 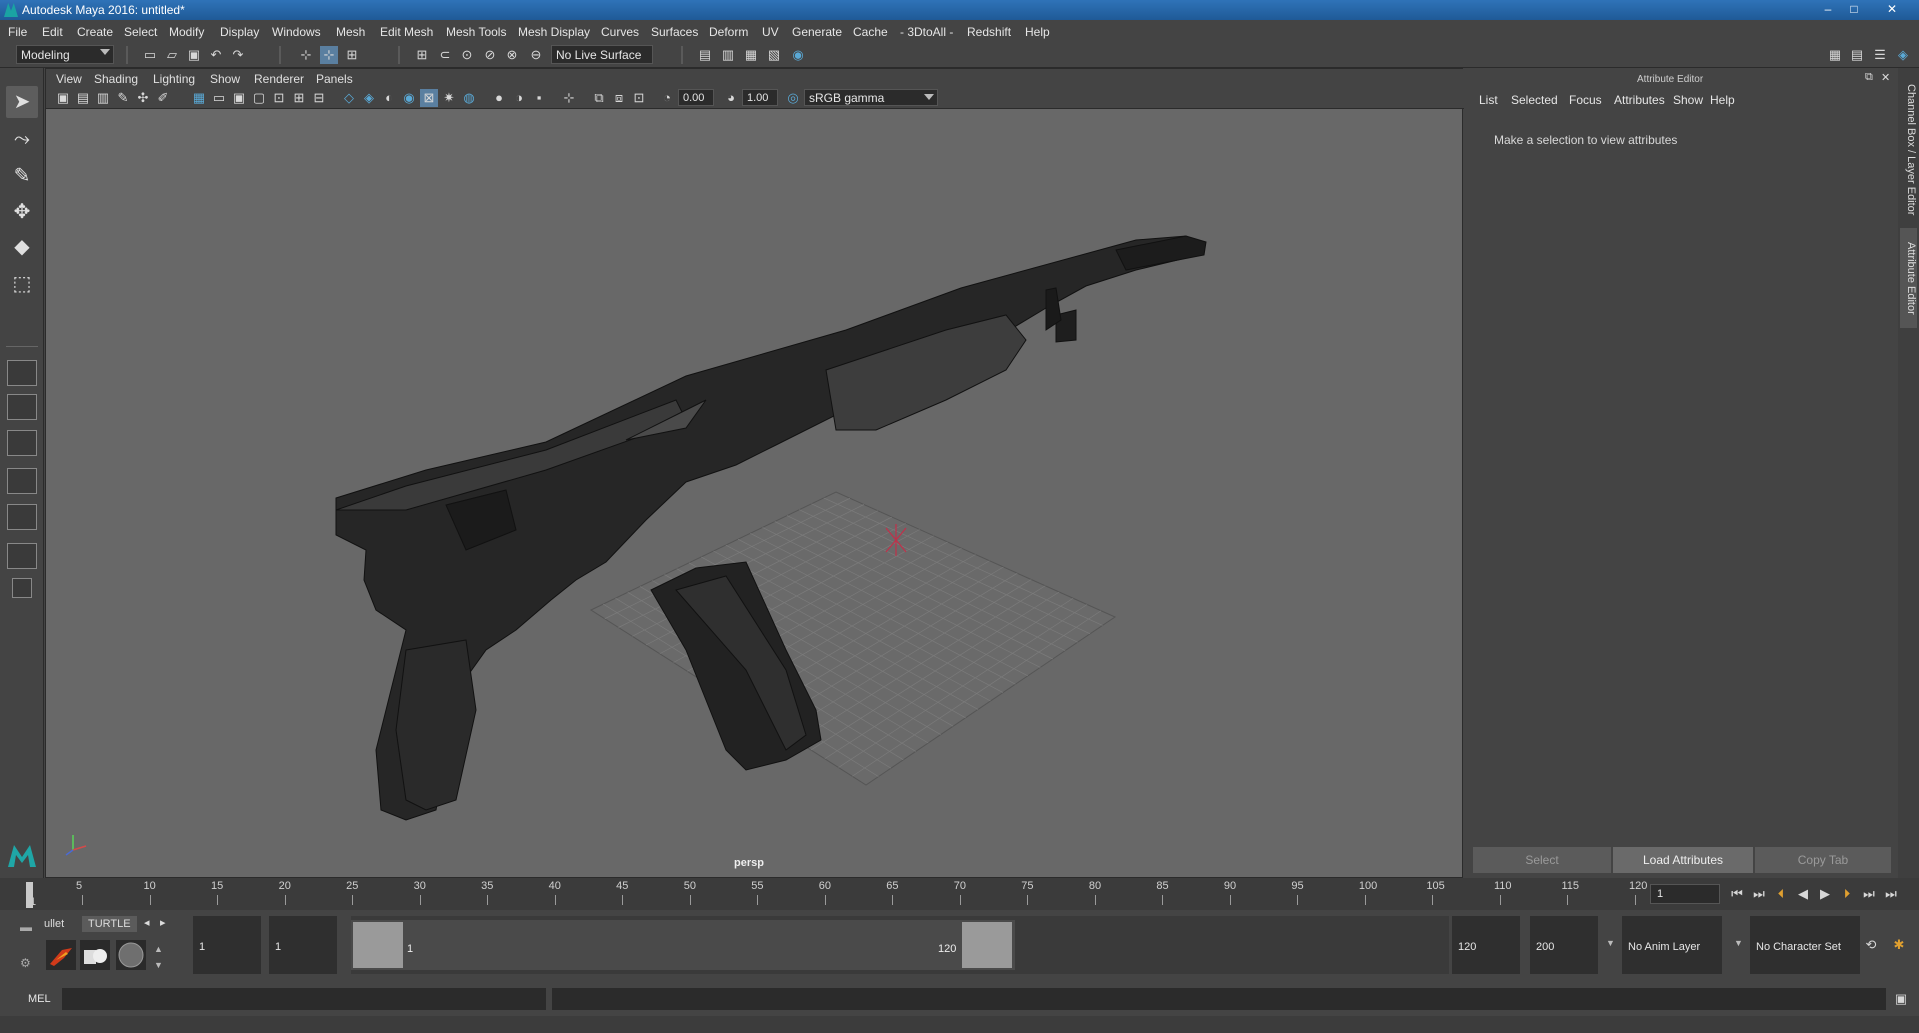 I want to click on more-layouts-button, so click(x=22, y=588).